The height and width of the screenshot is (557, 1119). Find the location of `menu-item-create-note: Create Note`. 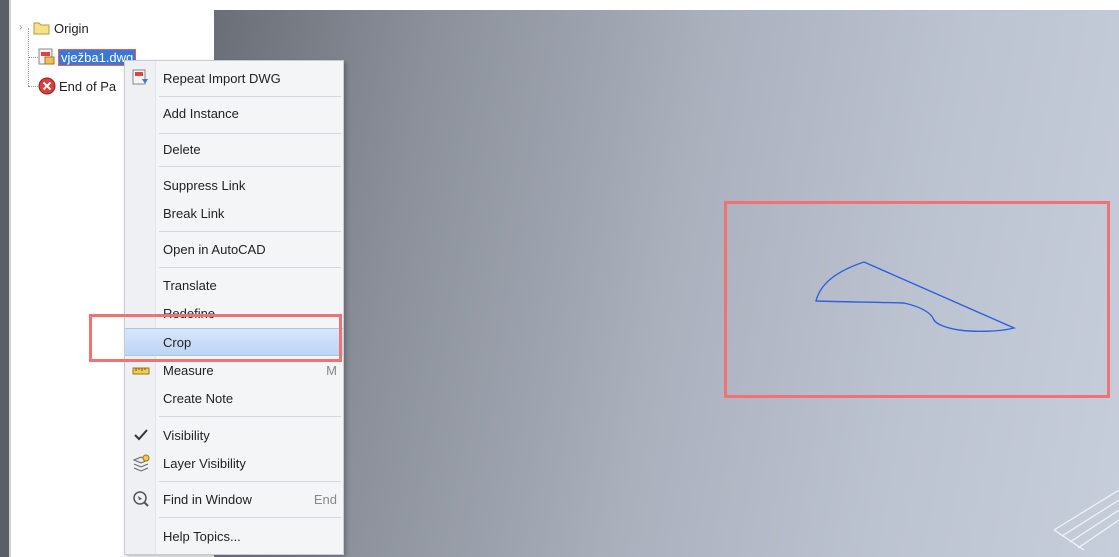

menu-item-create-note: Create Note is located at coordinates (234, 398).